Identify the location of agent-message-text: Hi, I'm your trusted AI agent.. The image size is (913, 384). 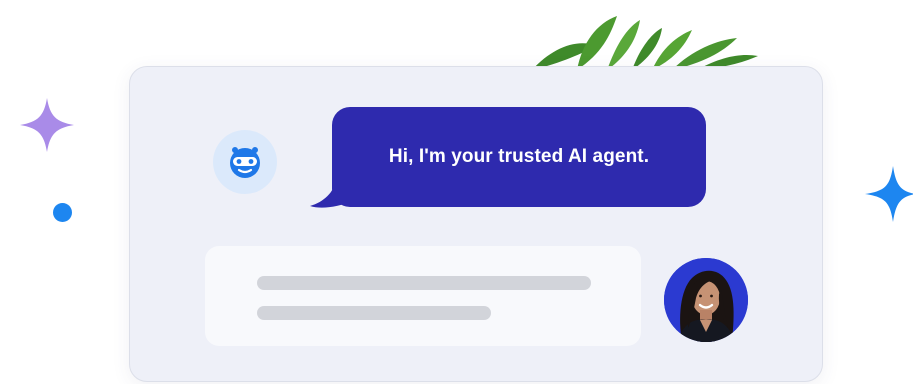
(519, 156).